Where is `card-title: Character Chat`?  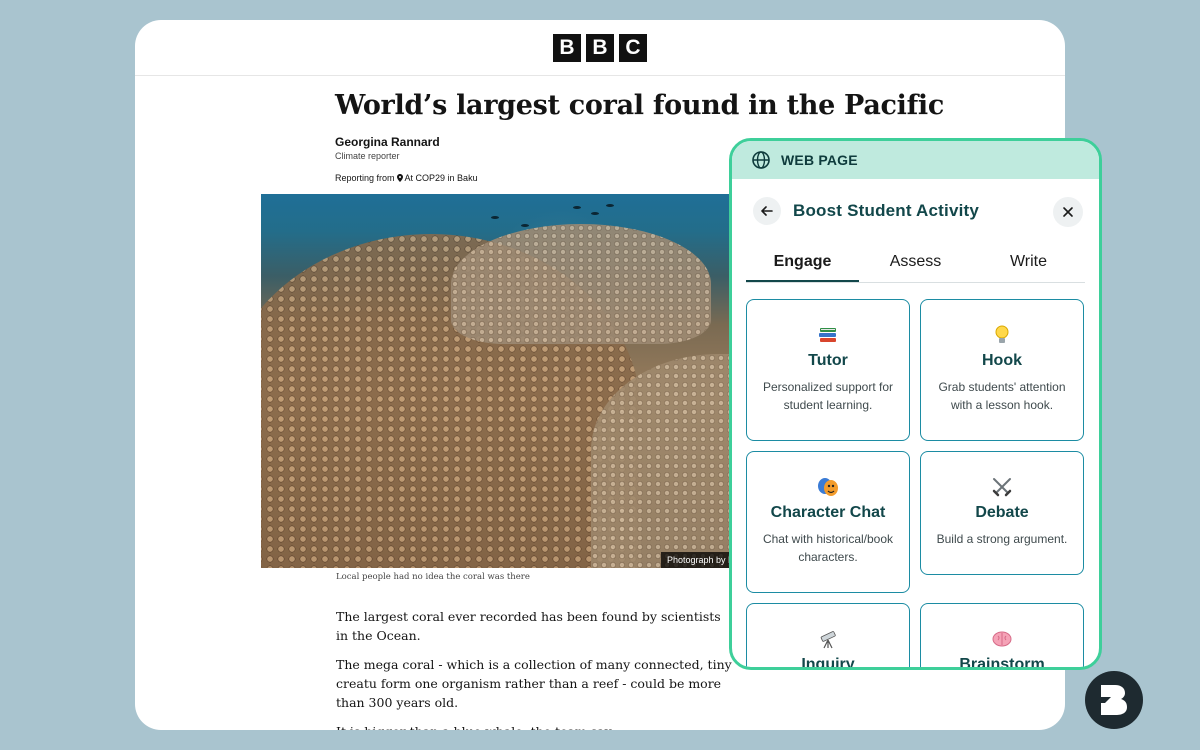
card-title: Character Chat is located at coordinates (828, 512).